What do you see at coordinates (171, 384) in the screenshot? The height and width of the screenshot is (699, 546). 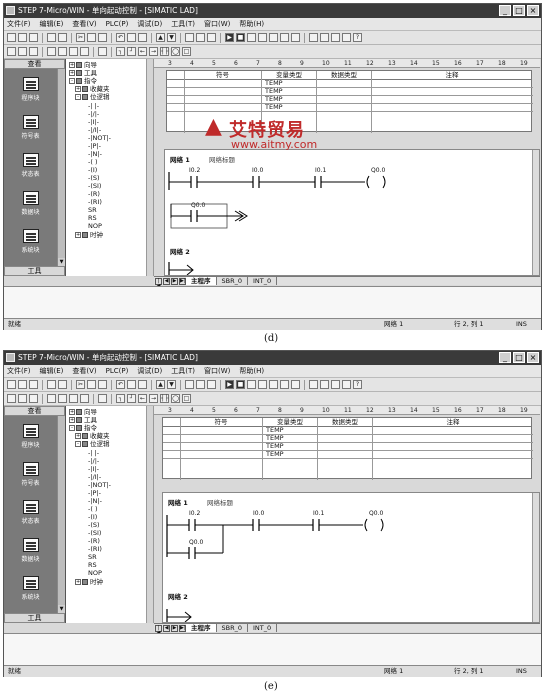 I see `download-icon: ▼` at bounding box center [171, 384].